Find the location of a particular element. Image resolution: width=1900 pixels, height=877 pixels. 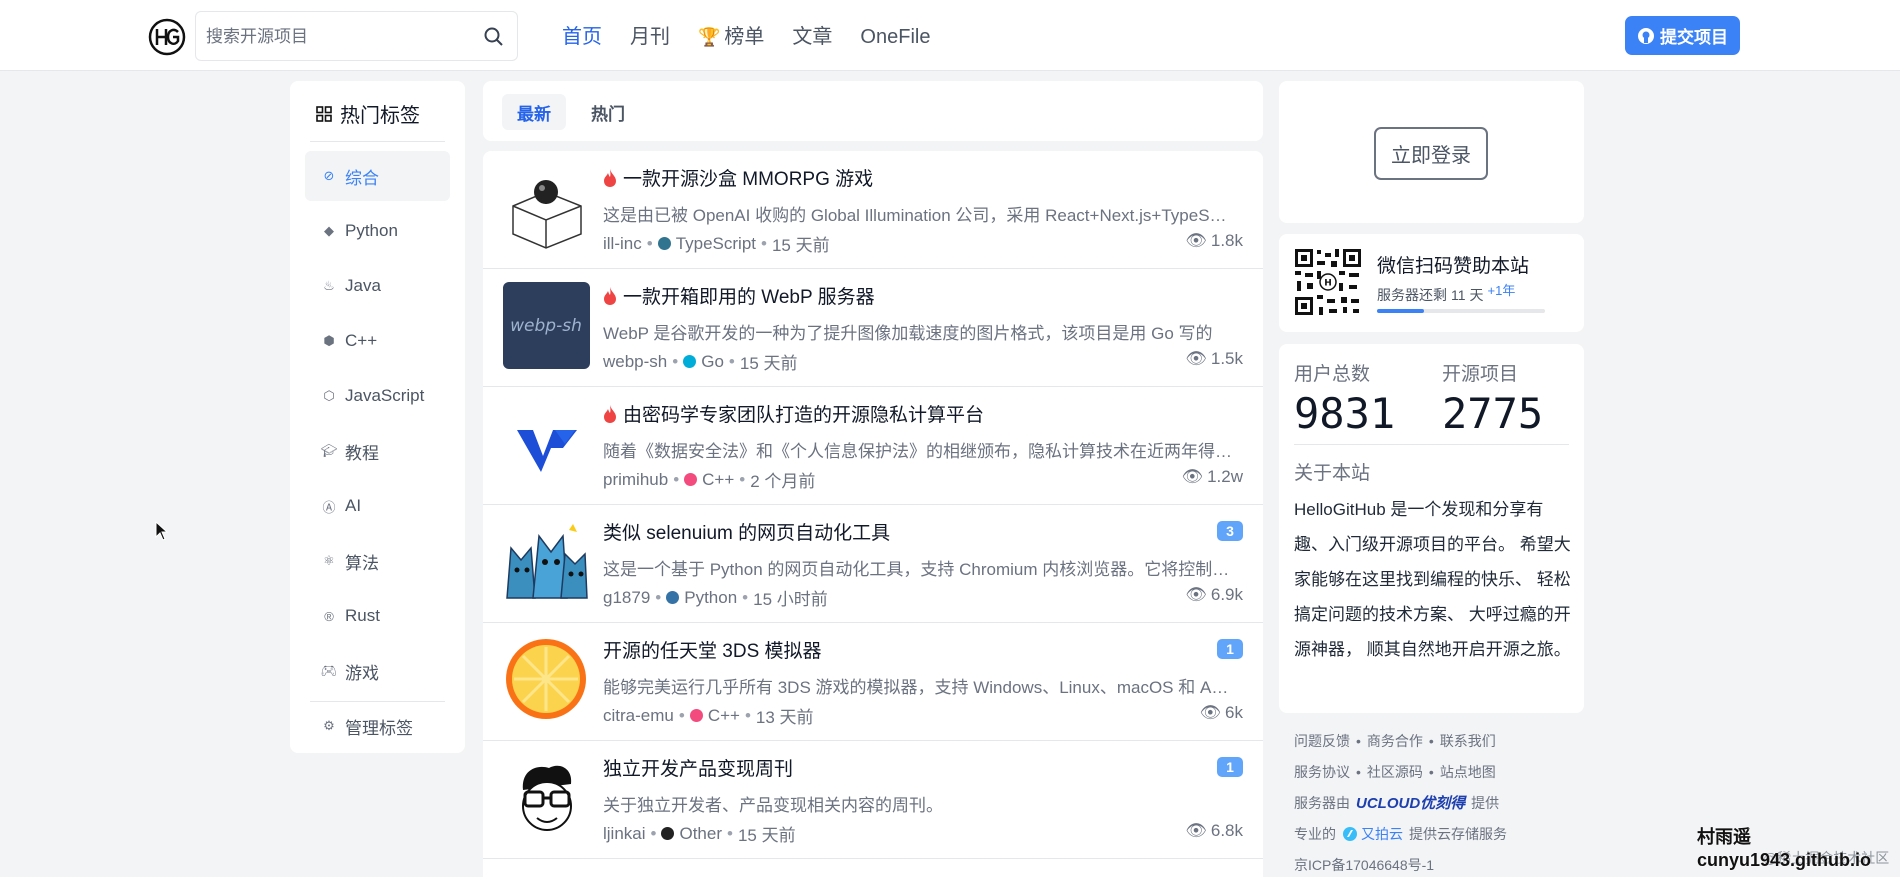

login-button: 立即登录 is located at coordinates (1431, 153).